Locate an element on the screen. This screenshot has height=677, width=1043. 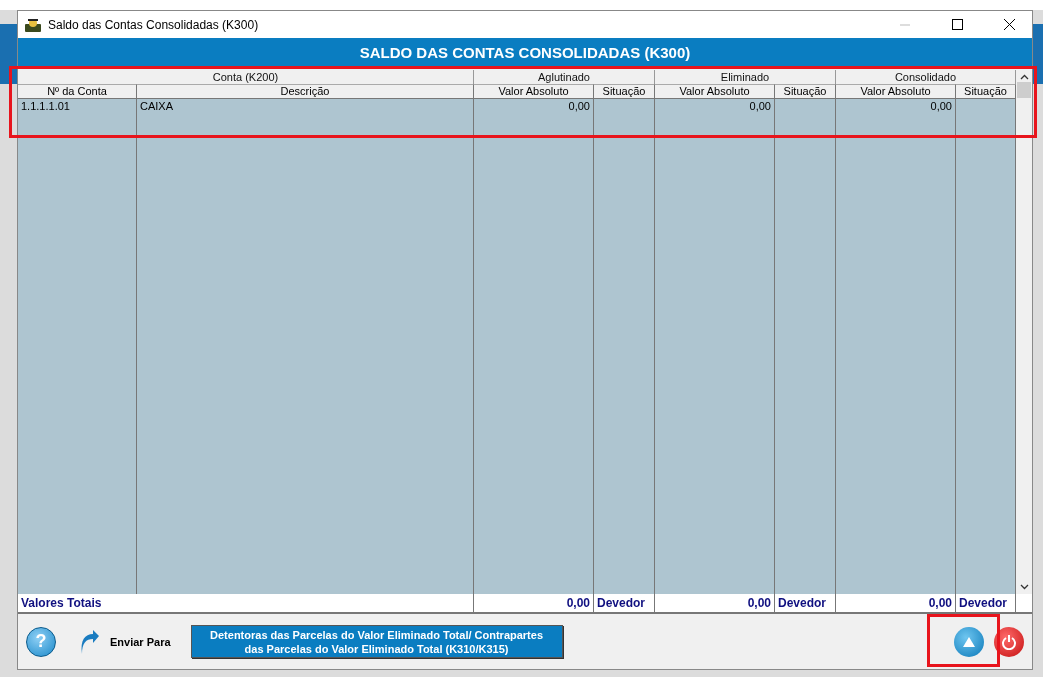
triangle-up-icon is located at coordinates (969, 641).